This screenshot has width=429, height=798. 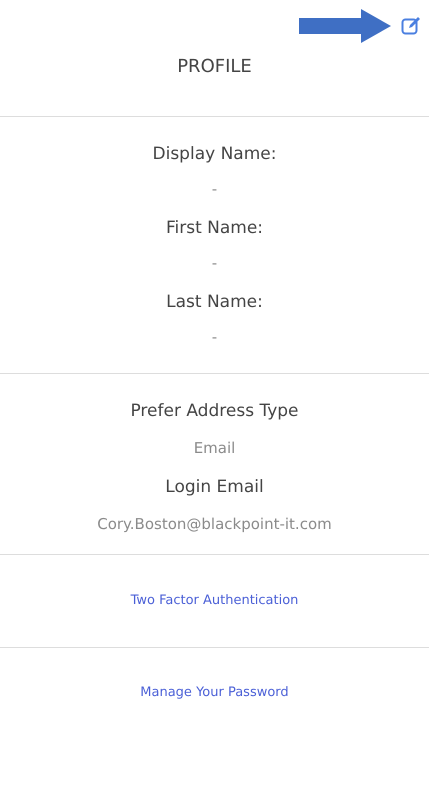 I want to click on field-value: Email, so click(x=215, y=448).